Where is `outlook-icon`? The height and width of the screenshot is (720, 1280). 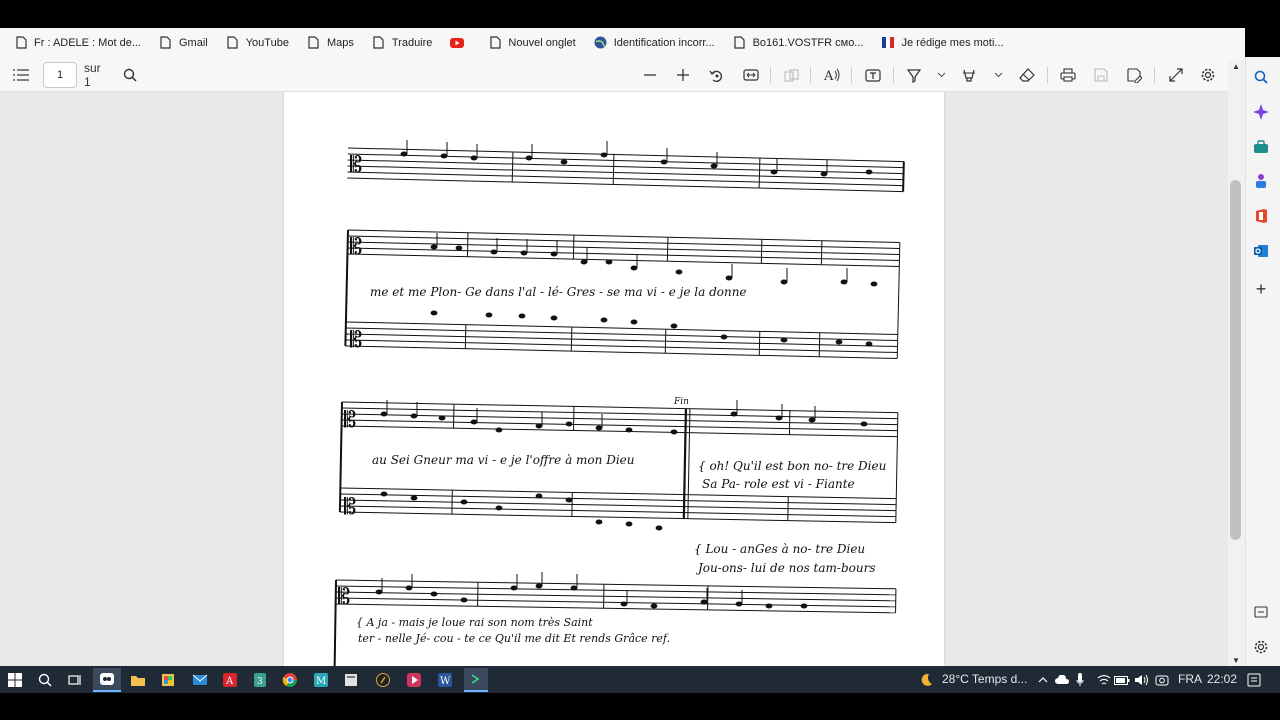 outlook-icon is located at coordinates (1261, 251).